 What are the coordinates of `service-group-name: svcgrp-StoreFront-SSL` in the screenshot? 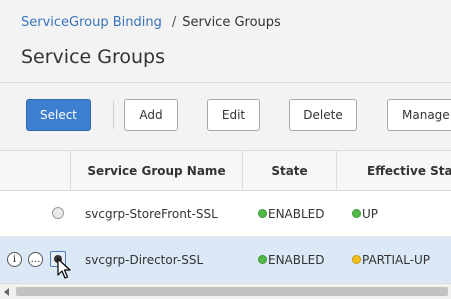 It's located at (151, 214).